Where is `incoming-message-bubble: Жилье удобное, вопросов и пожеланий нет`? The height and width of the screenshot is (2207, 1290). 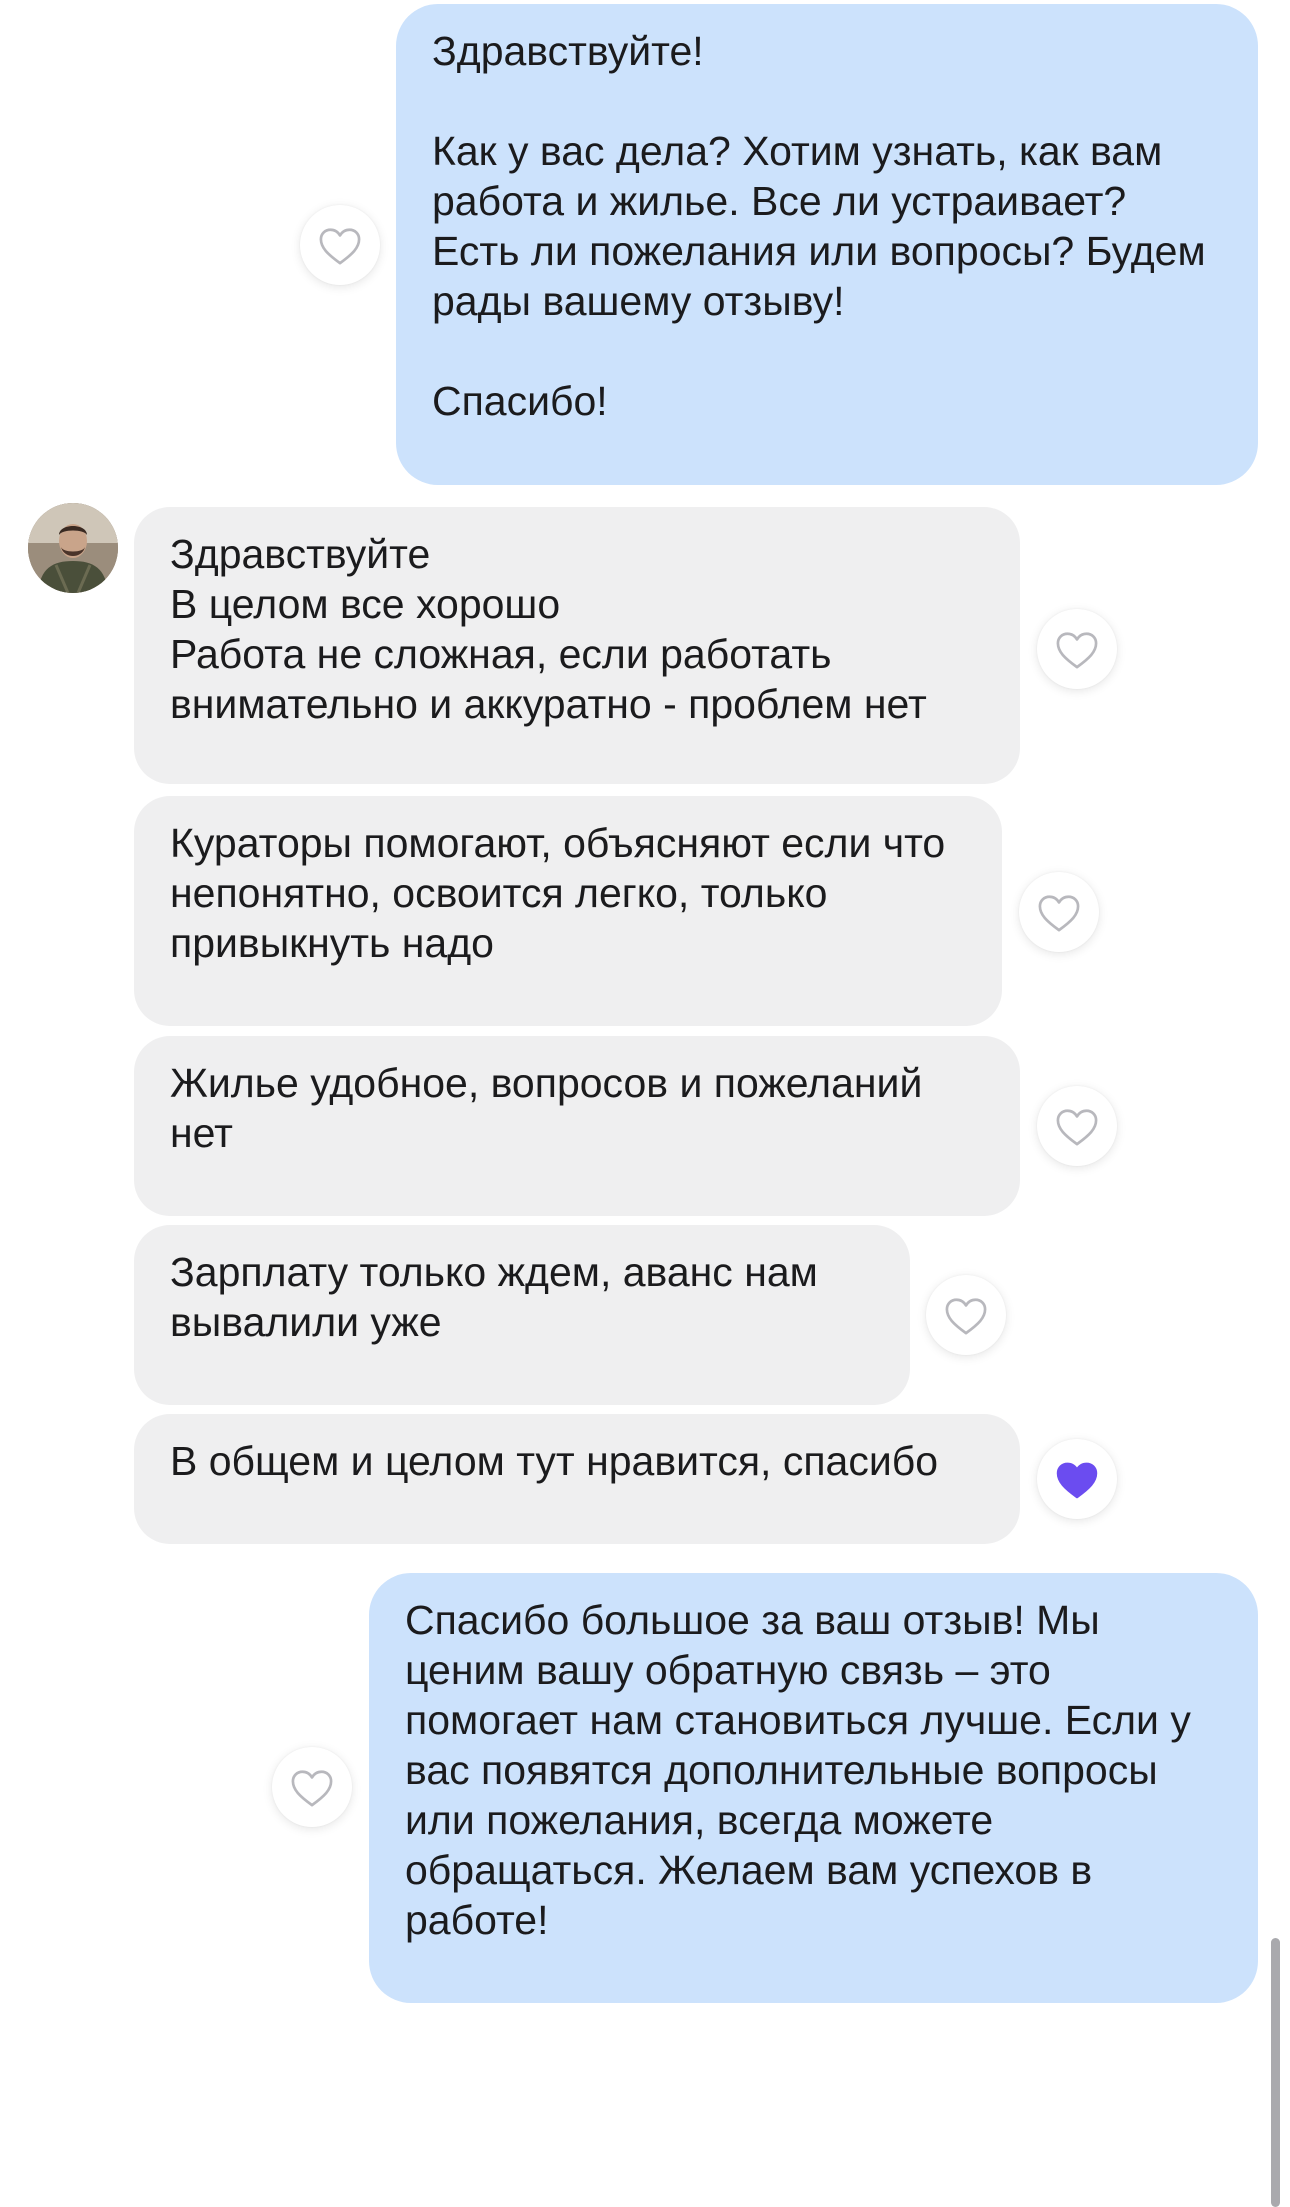
incoming-message-bubble: Жилье удобное, вопросов и пожеланий нет is located at coordinates (577, 1126).